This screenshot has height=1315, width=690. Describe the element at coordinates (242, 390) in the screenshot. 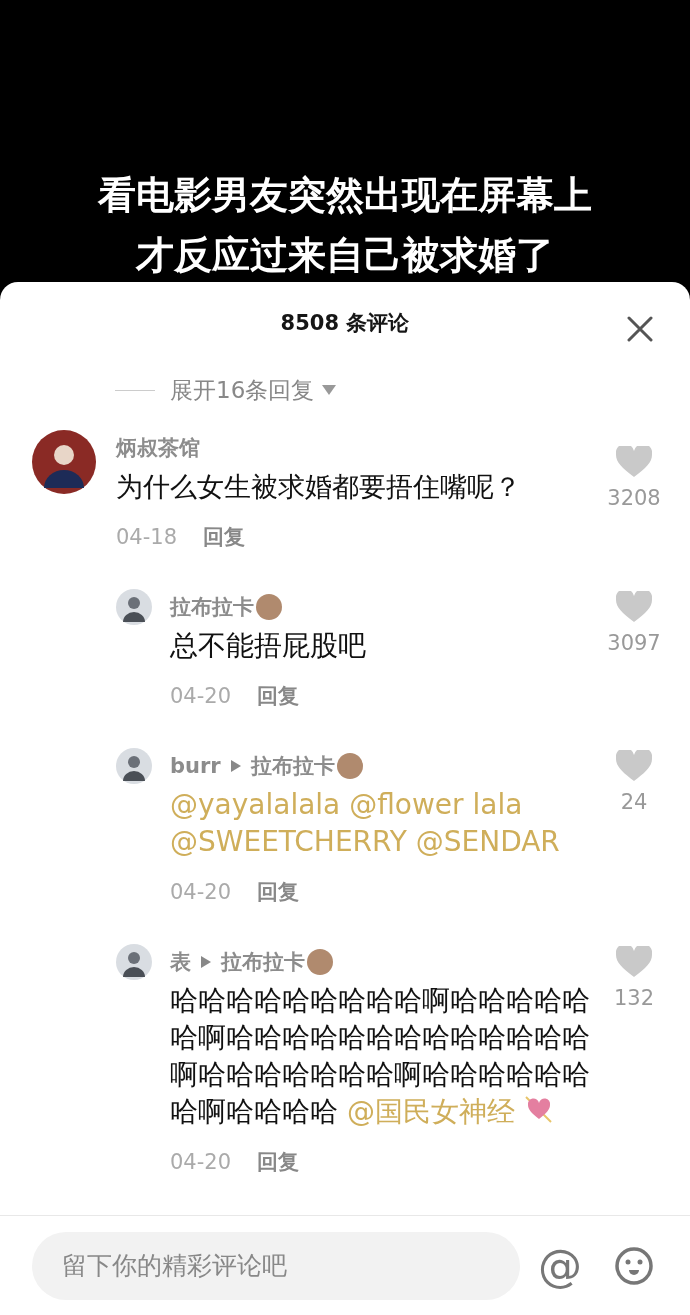

I see `expand-replies-link: 展开16条回复` at that location.